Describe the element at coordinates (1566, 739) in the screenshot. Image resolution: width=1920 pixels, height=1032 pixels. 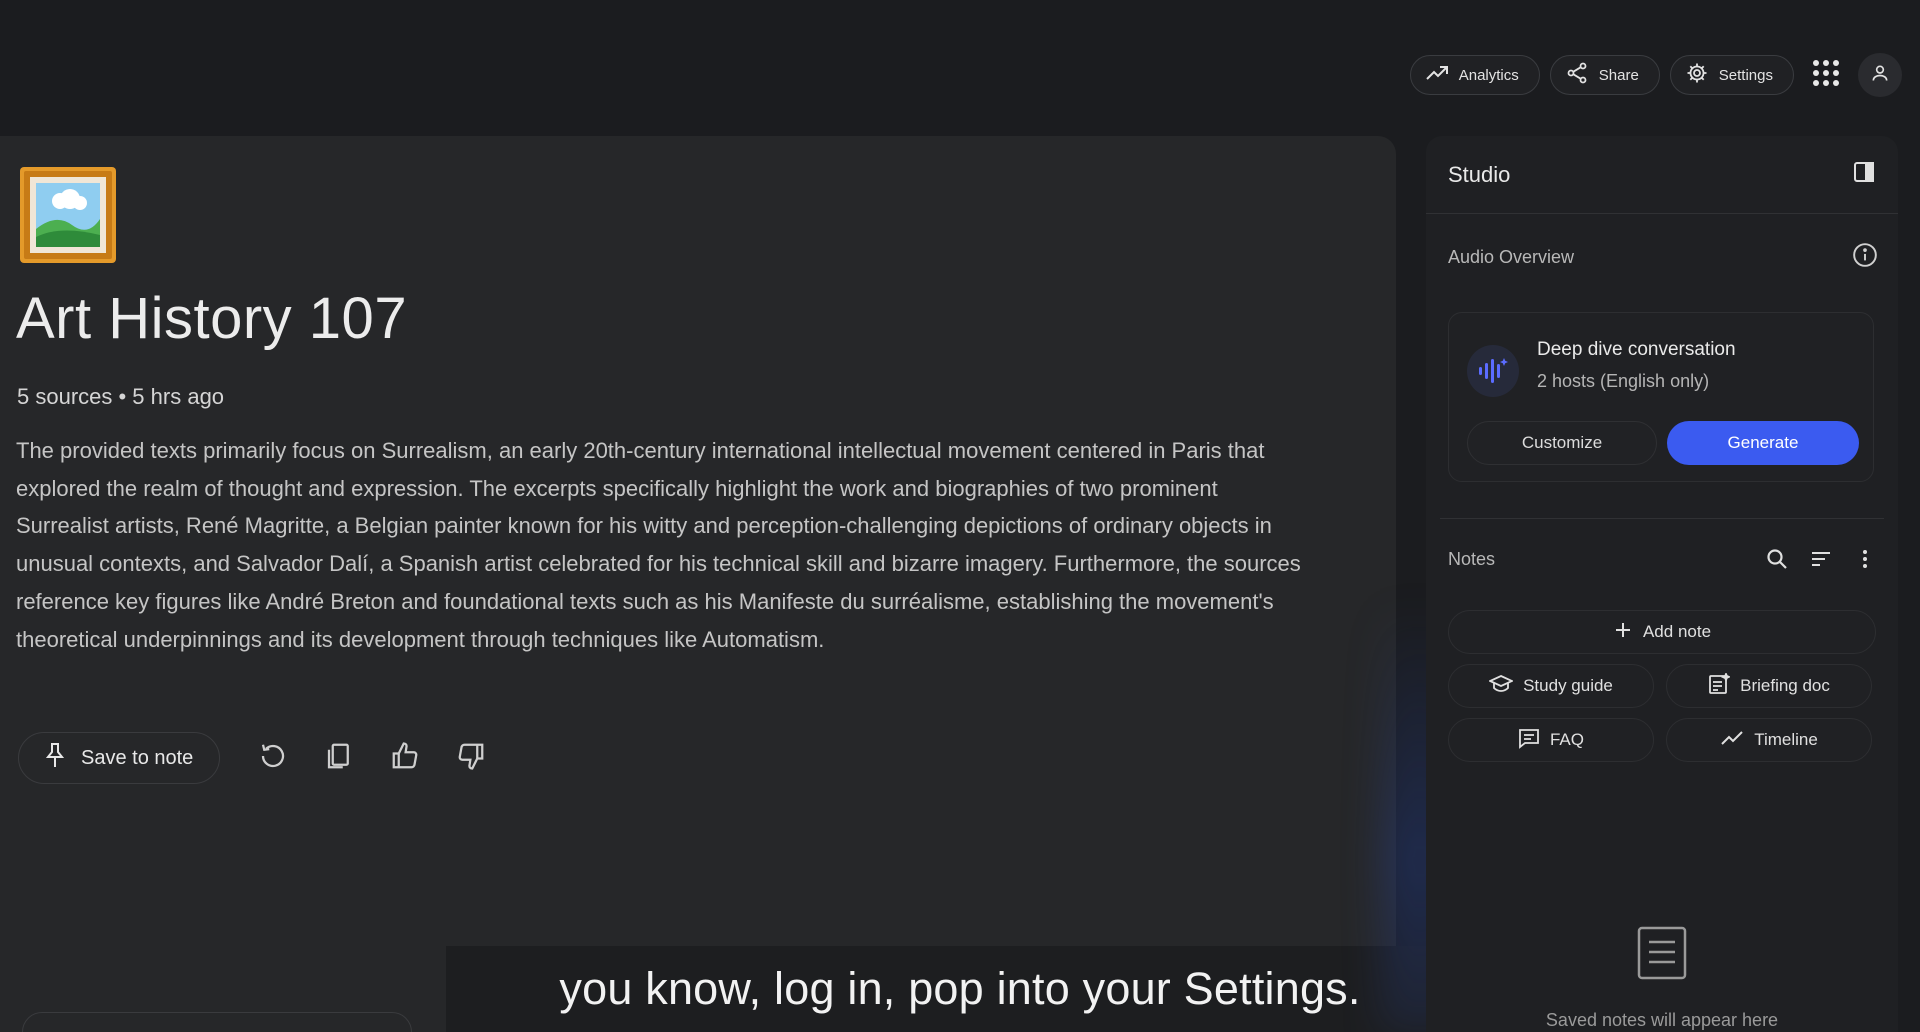
I see `faq-label: FAQ` at that location.